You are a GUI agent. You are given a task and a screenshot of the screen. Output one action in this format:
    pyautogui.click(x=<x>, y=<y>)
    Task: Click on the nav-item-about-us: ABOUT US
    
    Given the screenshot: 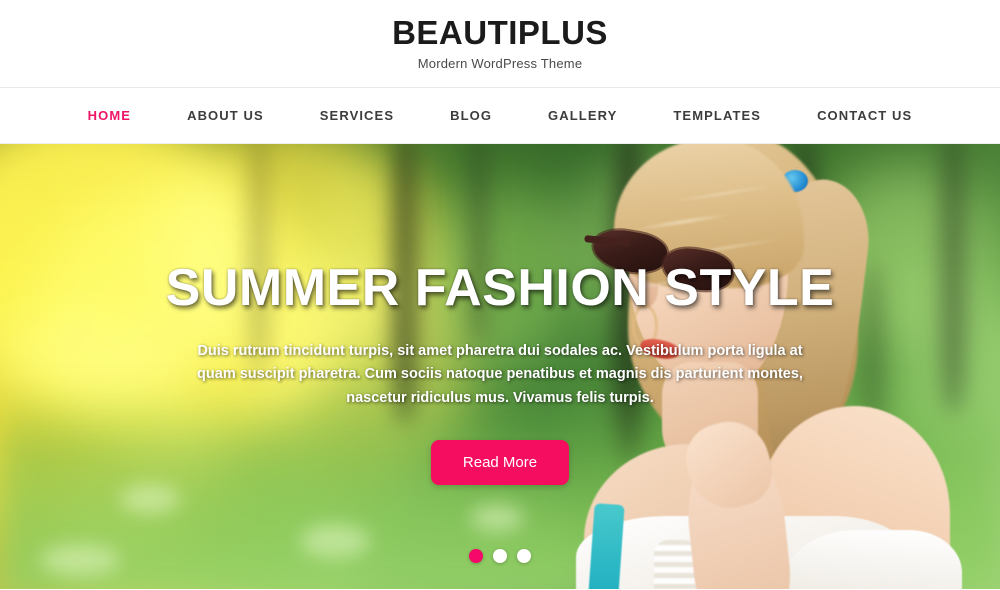 What is the action you would take?
    pyautogui.click(x=225, y=115)
    